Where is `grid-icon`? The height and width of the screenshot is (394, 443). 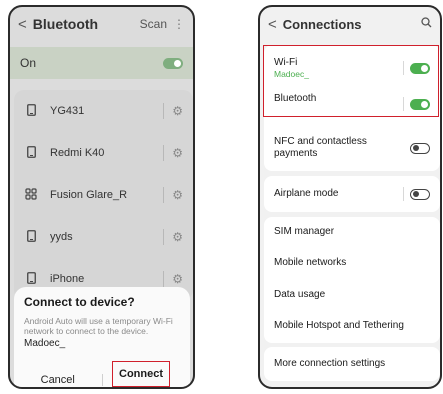 grid-icon is located at coordinates (31, 195).